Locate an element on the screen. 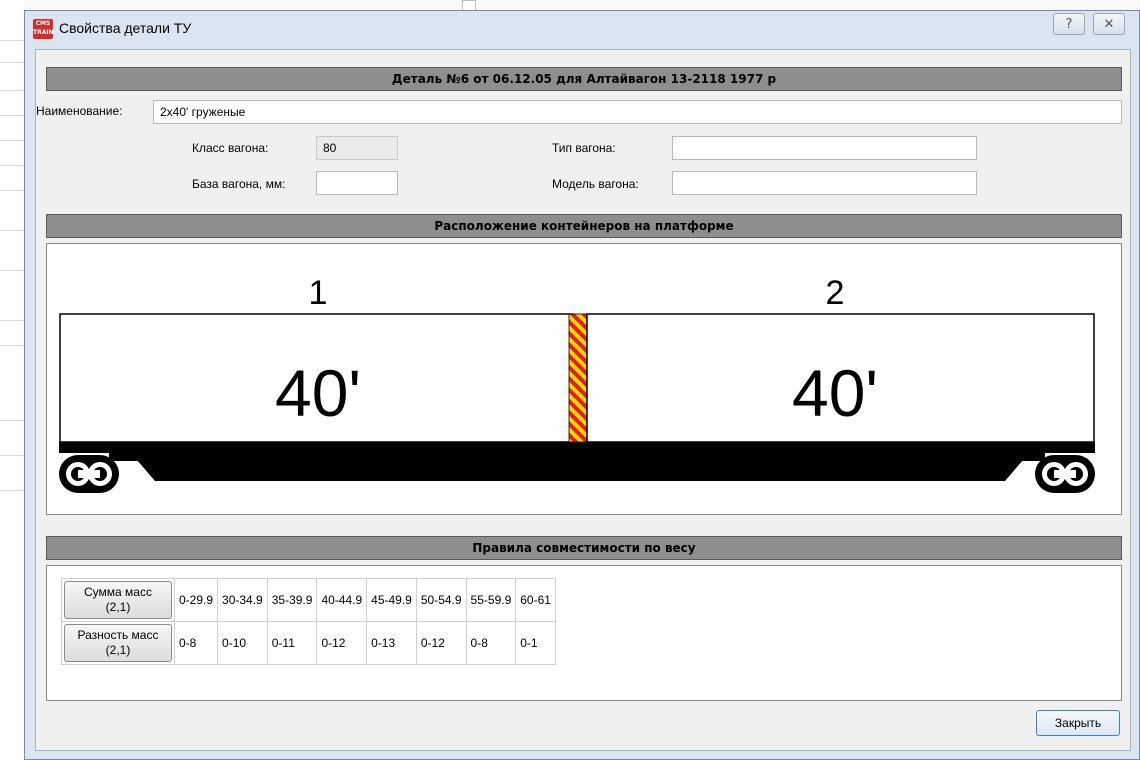 The image size is (1140, 760). container-size-2: 40' is located at coordinates (835, 393).